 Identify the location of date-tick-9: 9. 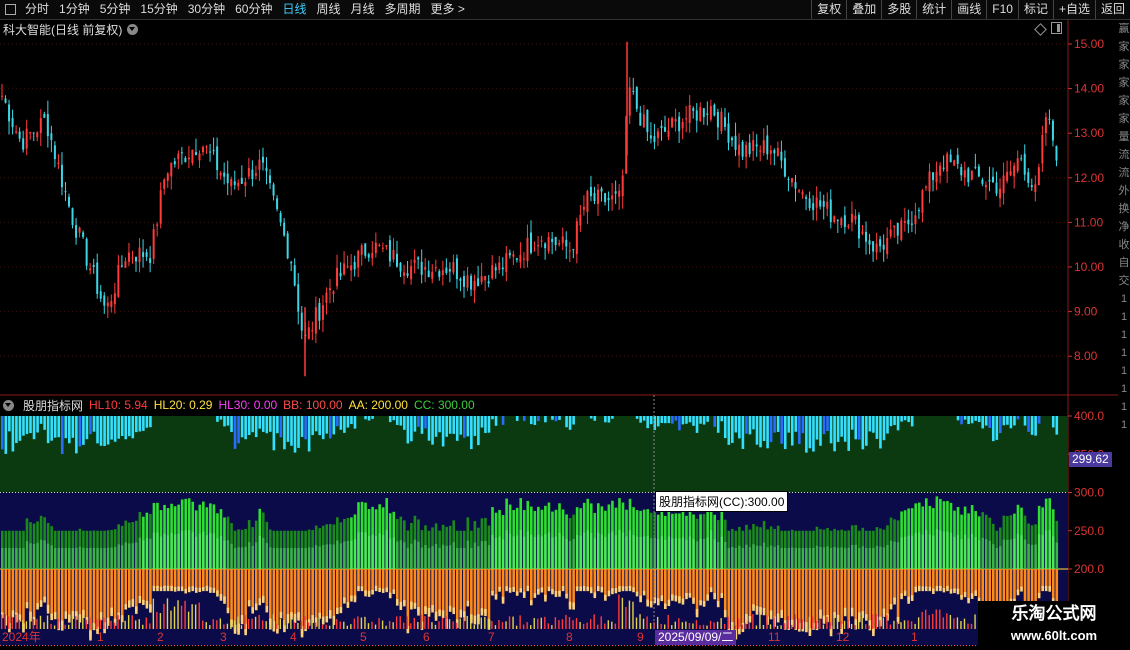
(640, 637).